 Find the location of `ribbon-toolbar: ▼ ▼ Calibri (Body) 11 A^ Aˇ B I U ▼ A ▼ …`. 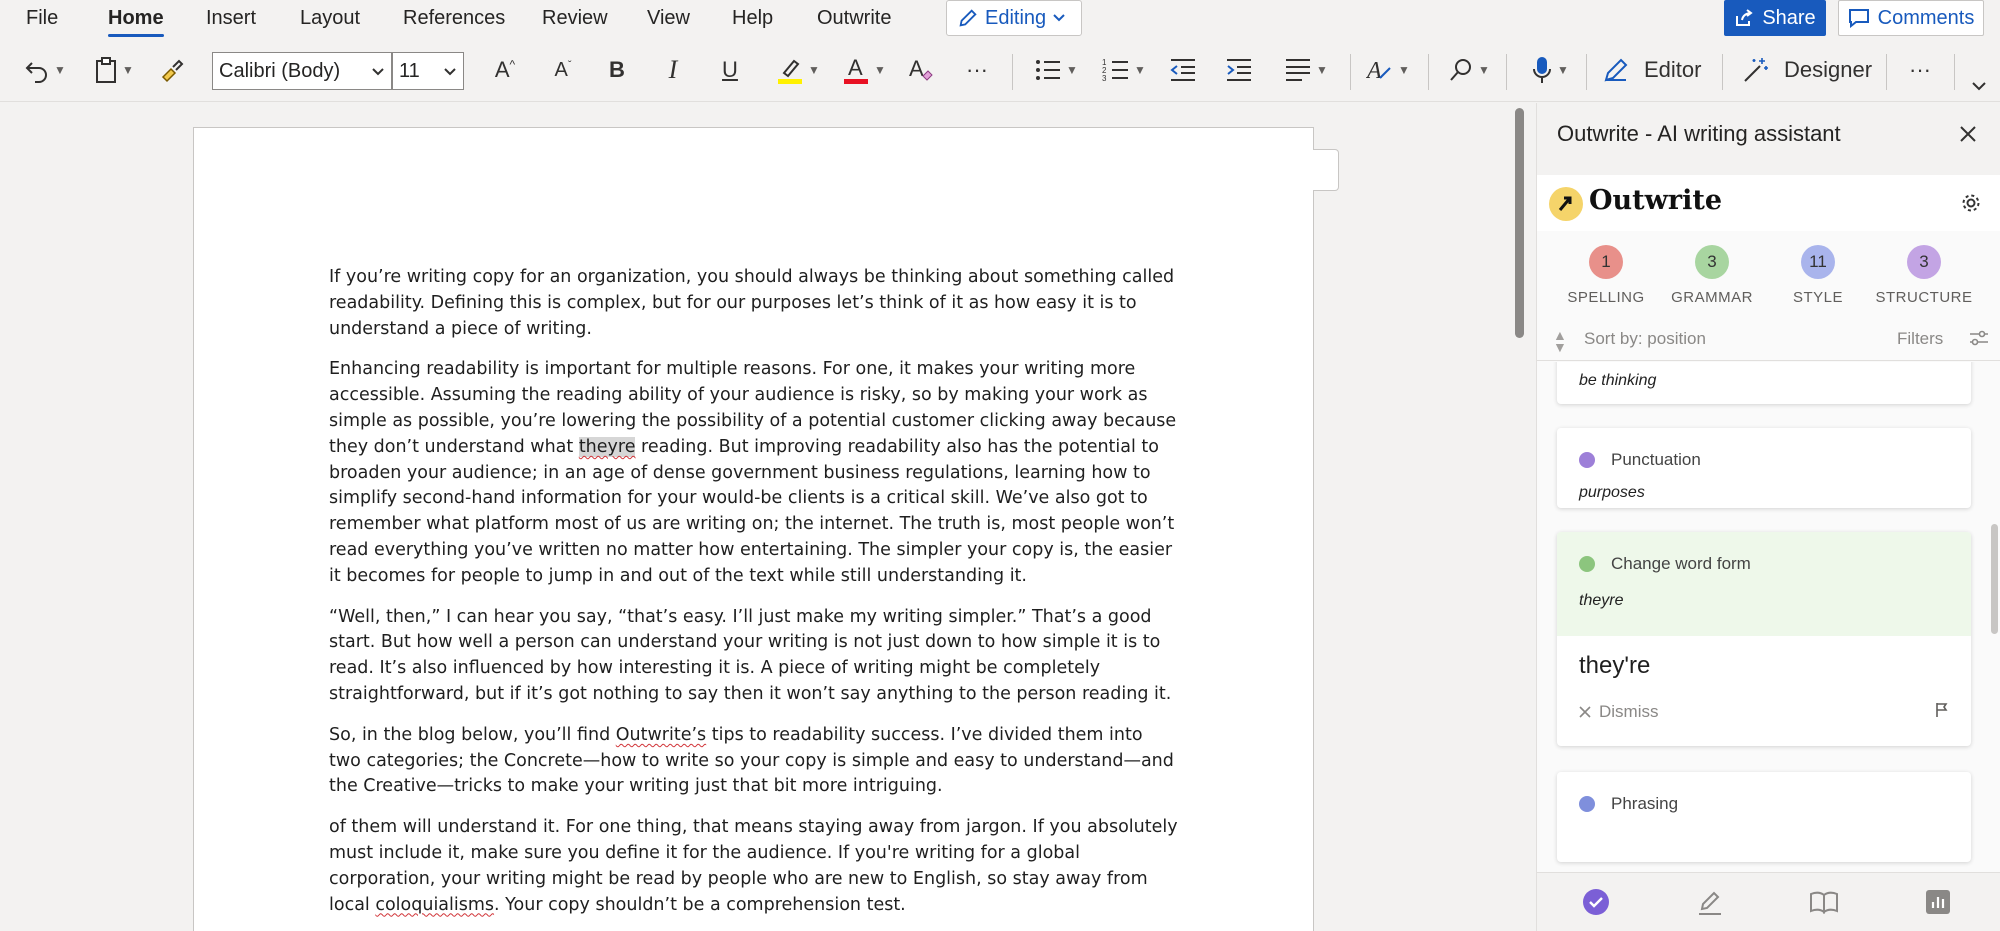

ribbon-toolbar: ▼ ▼ Calibri (Body) 11 A^ Aˇ B I U ▼ A ▼ … is located at coordinates (1000, 71).